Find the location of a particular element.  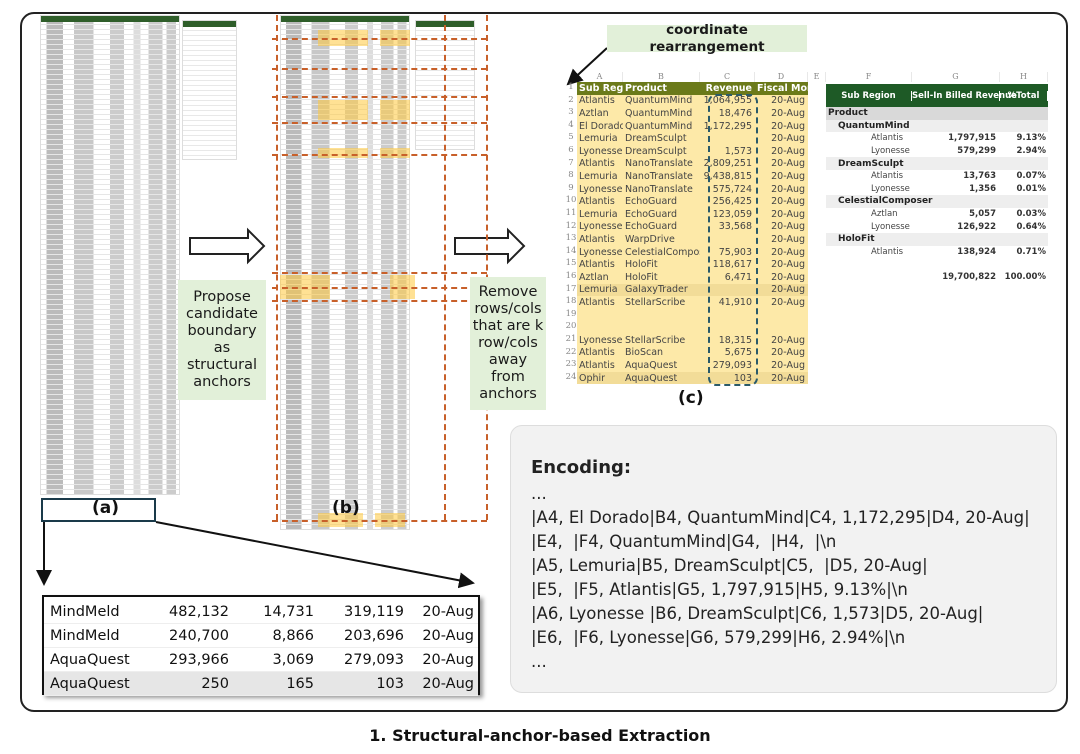

sheet-row: Aztlan QuantumMind 18,476 20-Aug is located at coordinates (692, 113).